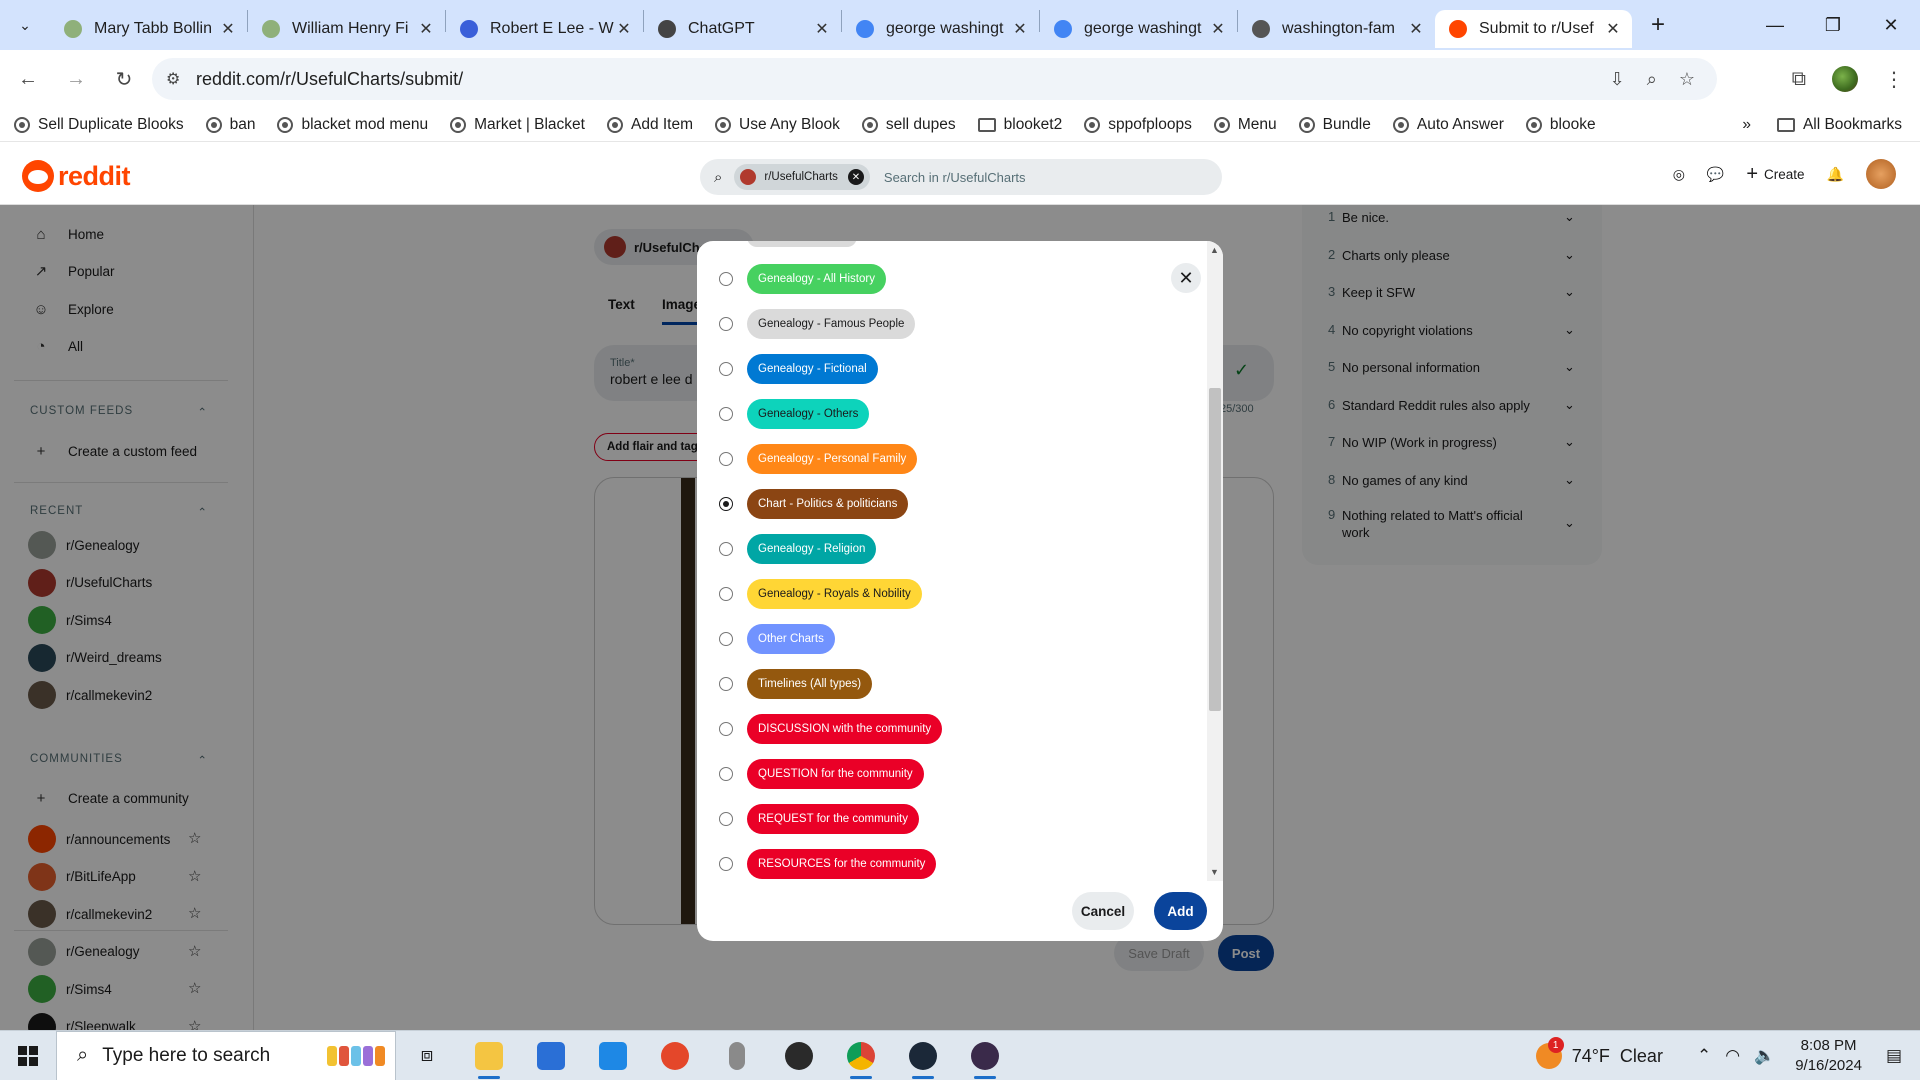 This screenshot has width=1920, height=1080. I want to click on bookmark-item: Menu, so click(1245, 125).